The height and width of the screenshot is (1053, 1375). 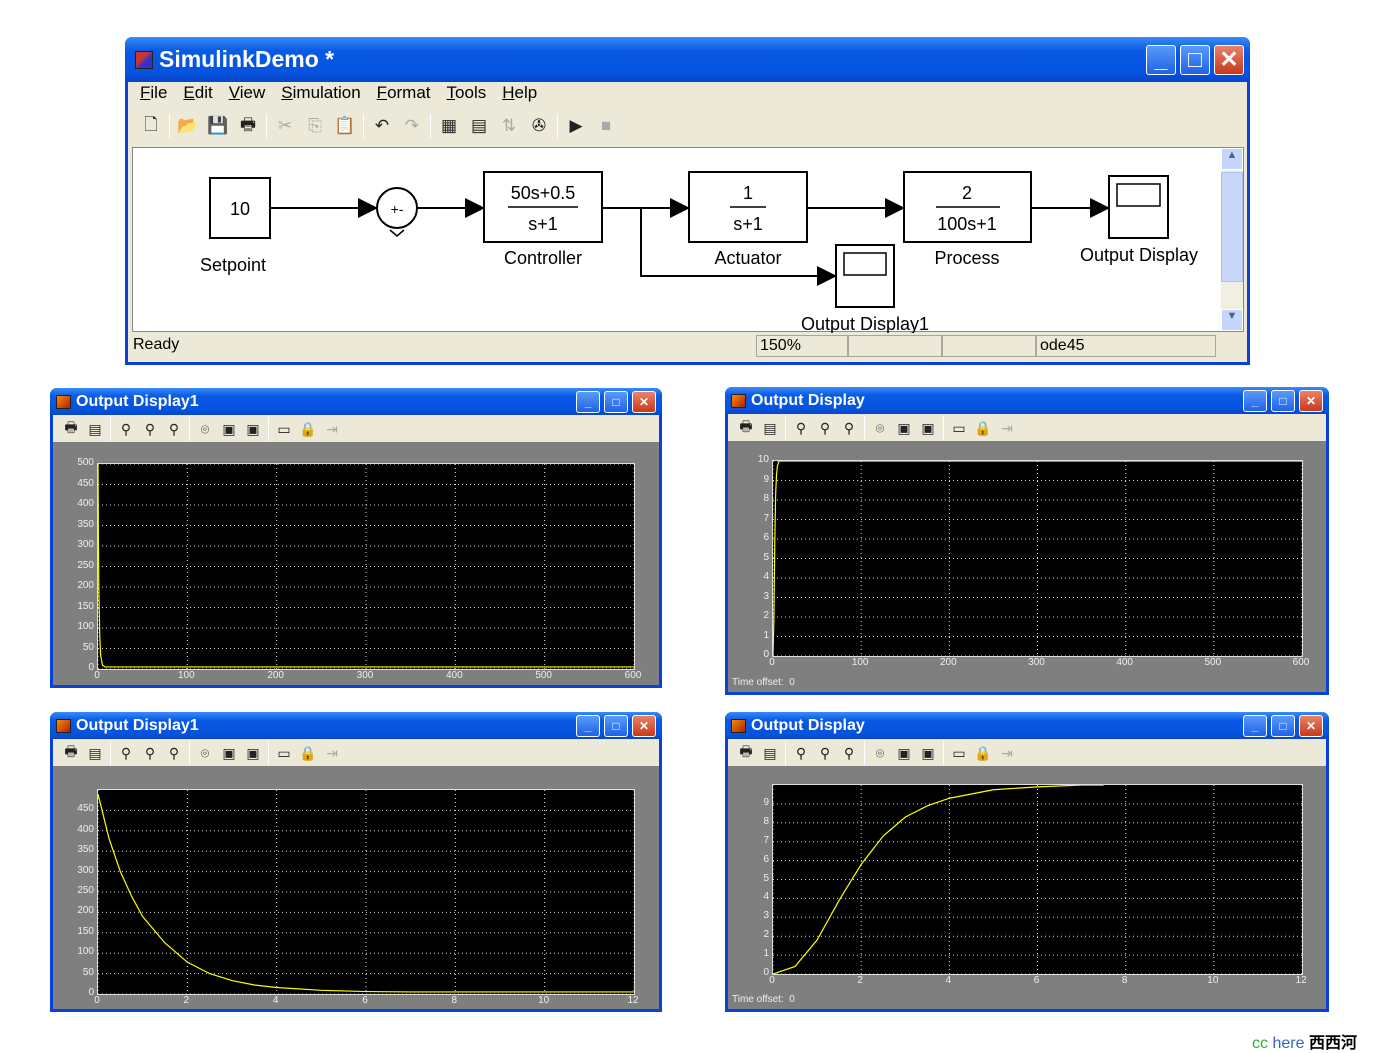 What do you see at coordinates (1138, 207) in the screenshot?
I see `output-display-block` at bounding box center [1138, 207].